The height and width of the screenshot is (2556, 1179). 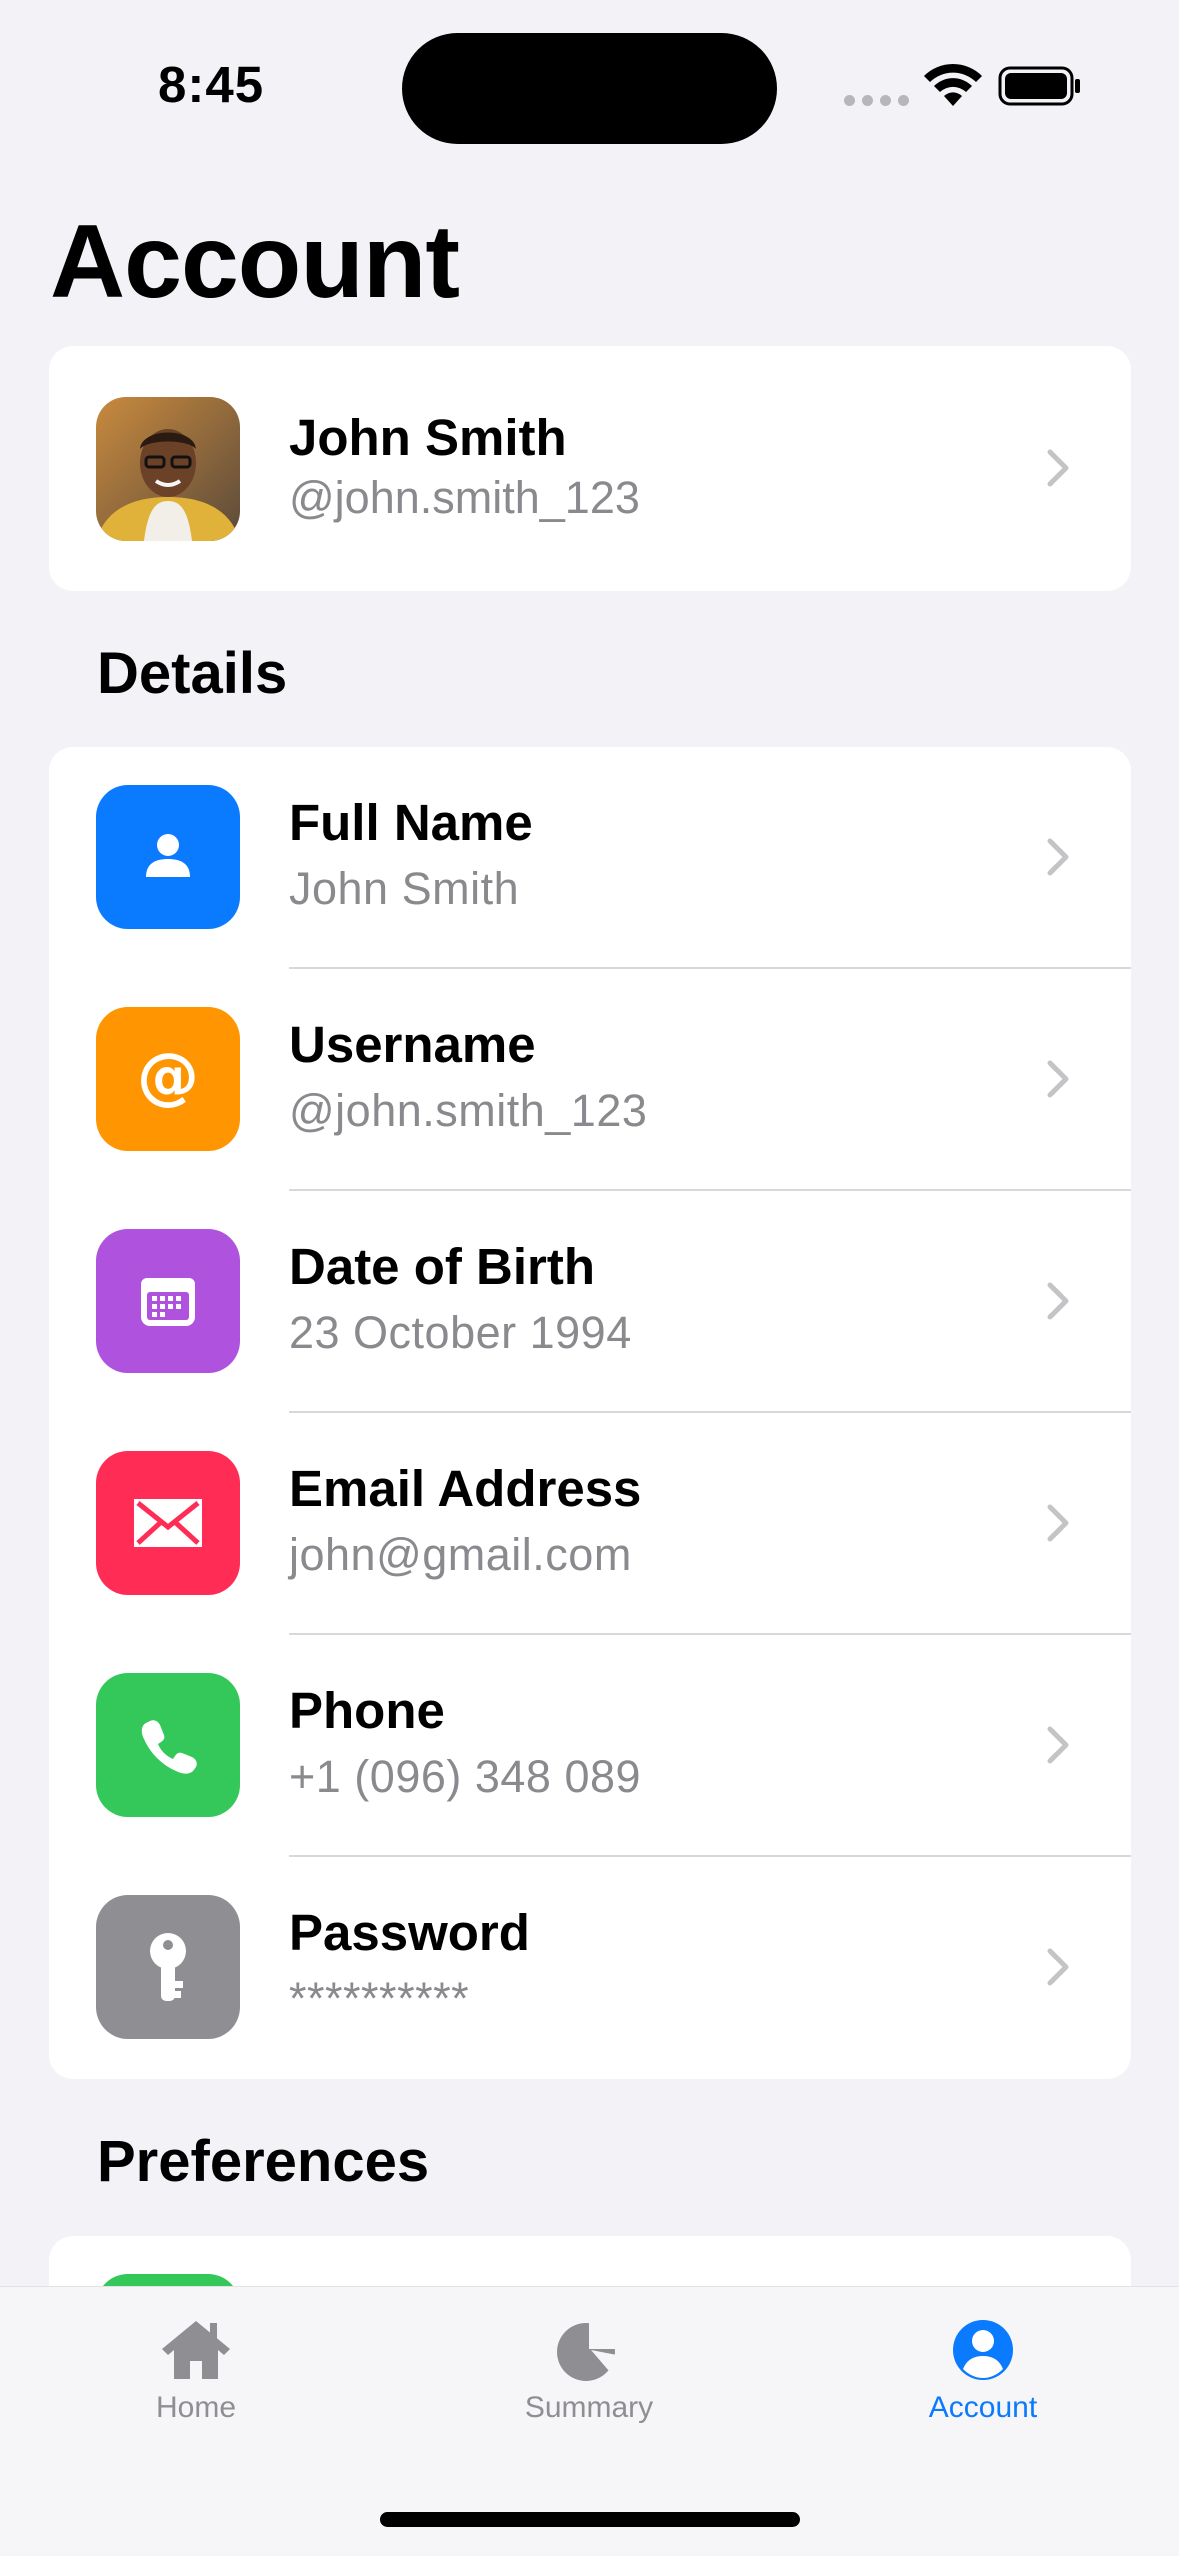 What do you see at coordinates (168, 1301) in the screenshot?
I see `calendar-icon` at bounding box center [168, 1301].